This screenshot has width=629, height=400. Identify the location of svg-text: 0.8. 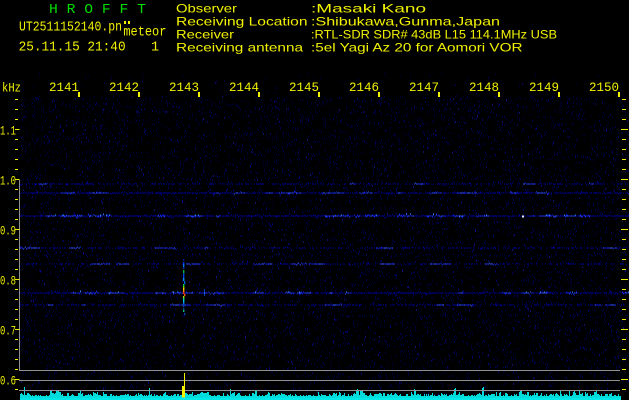
(8, 281).